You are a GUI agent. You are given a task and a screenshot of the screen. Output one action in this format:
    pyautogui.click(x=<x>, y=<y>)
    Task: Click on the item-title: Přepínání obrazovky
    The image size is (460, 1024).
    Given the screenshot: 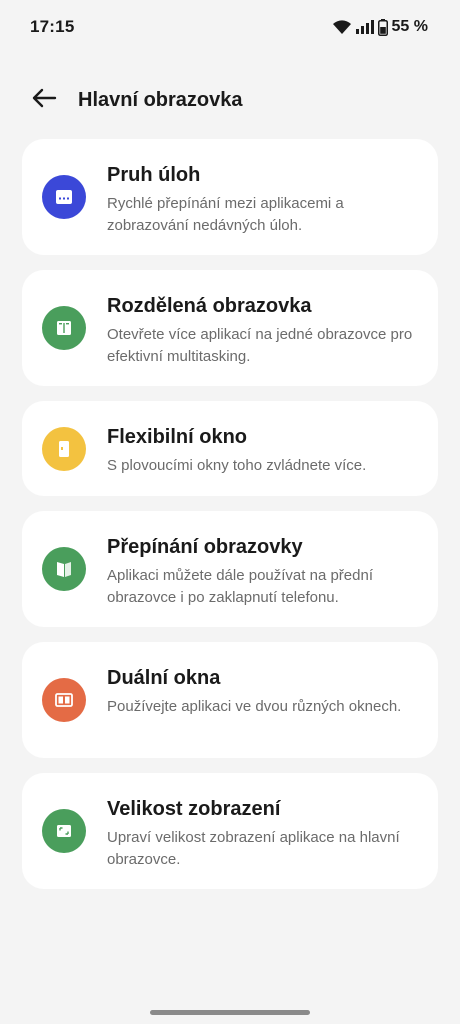 What is the action you would take?
    pyautogui.click(x=205, y=547)
    